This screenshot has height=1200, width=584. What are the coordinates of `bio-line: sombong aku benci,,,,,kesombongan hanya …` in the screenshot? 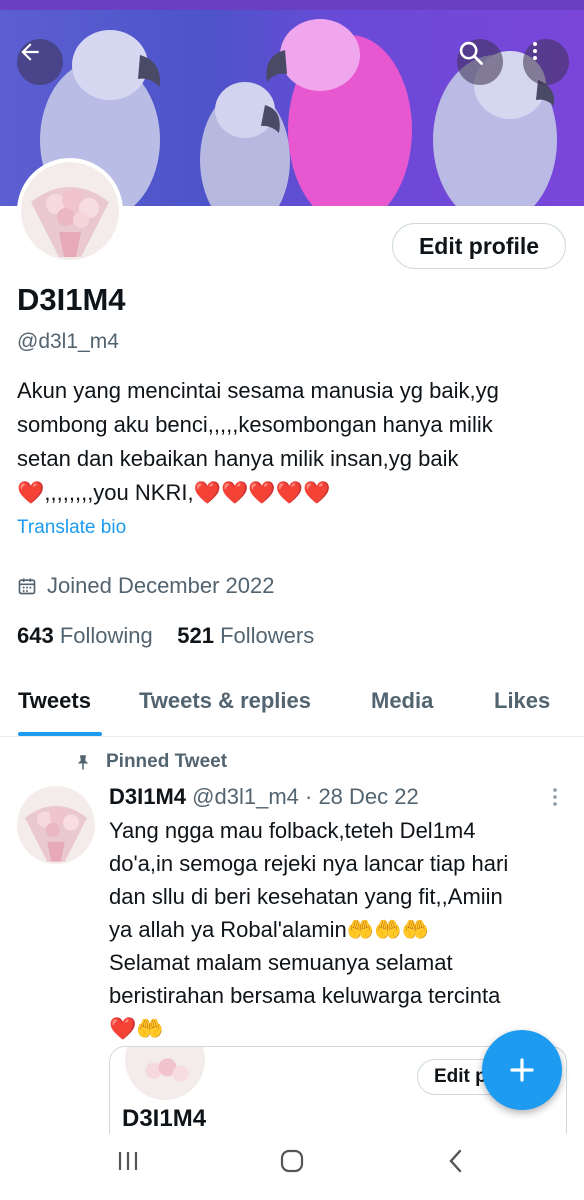 It's located at (255, 424).